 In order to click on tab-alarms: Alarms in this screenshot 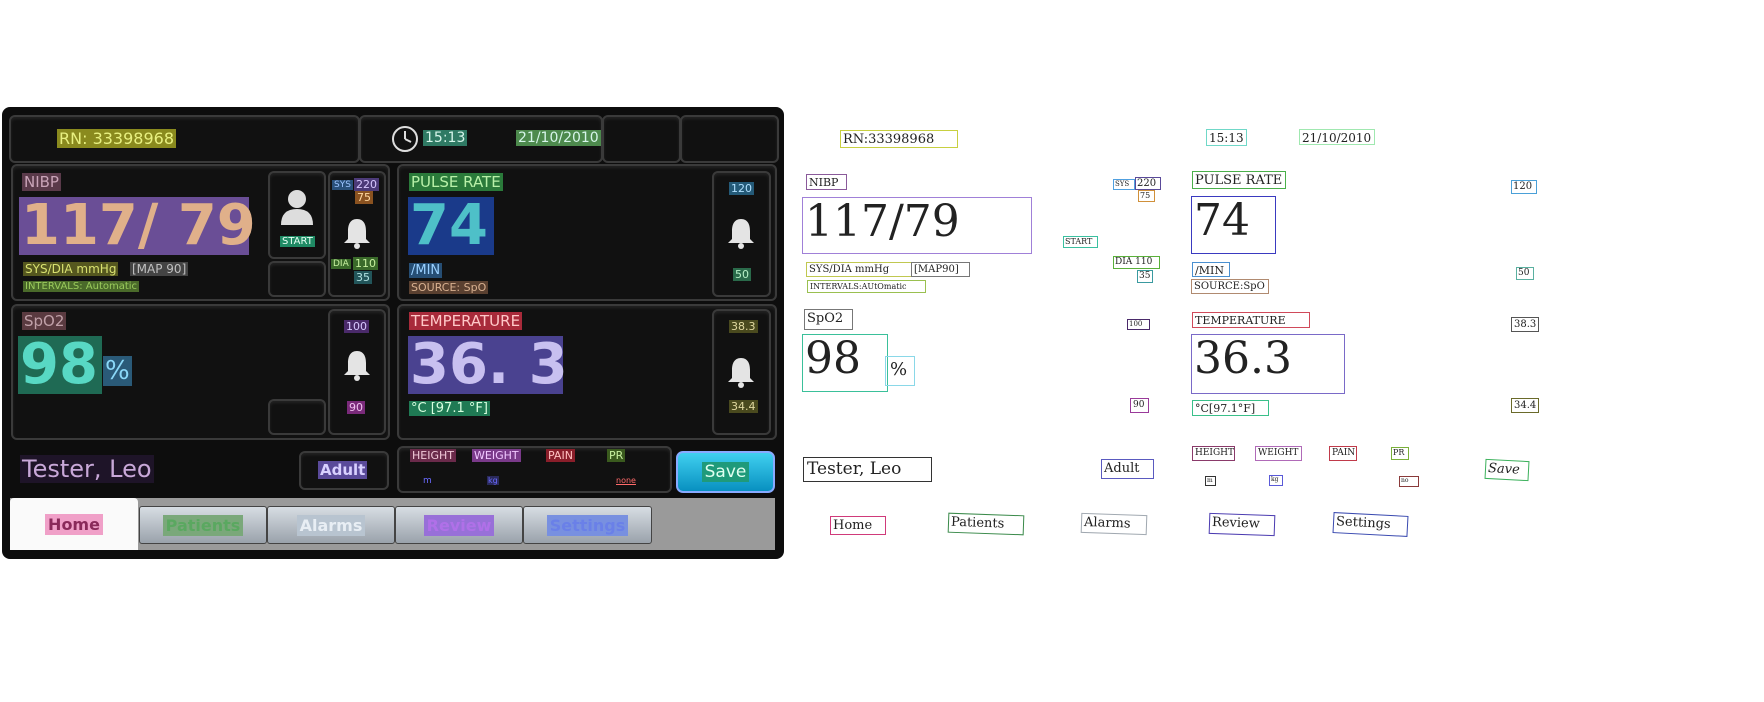, I will do `click(331, 525)`.